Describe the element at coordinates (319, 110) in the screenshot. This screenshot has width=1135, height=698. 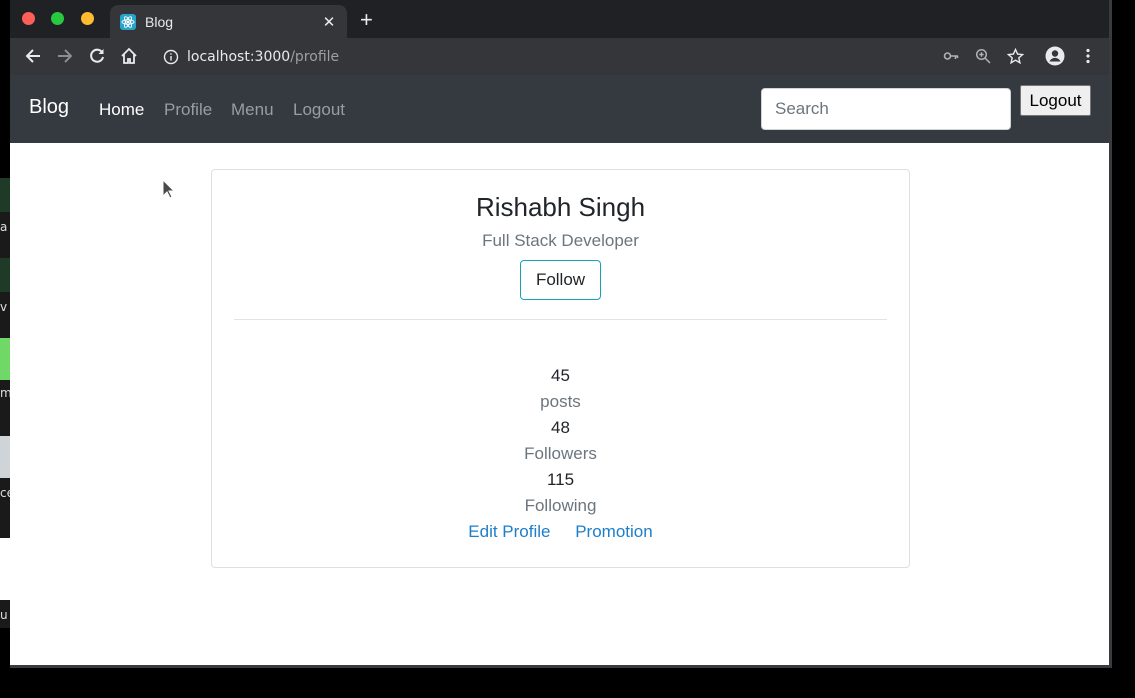
I see `nav-logout: Logout` at that location.